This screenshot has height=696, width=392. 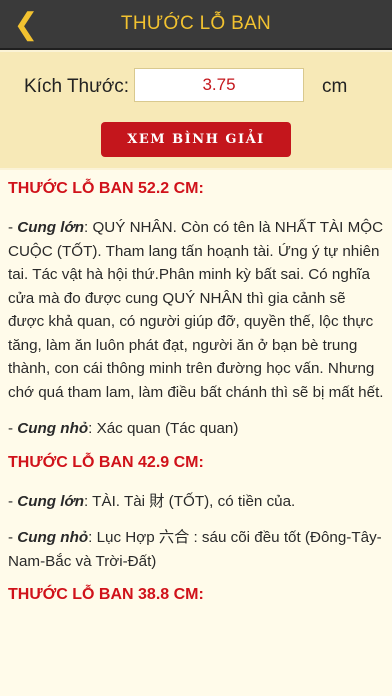 What do you see at coordinates (335, 86) in the screenshot?
I see `unit-label: cm` at bounding box center [335, 86].